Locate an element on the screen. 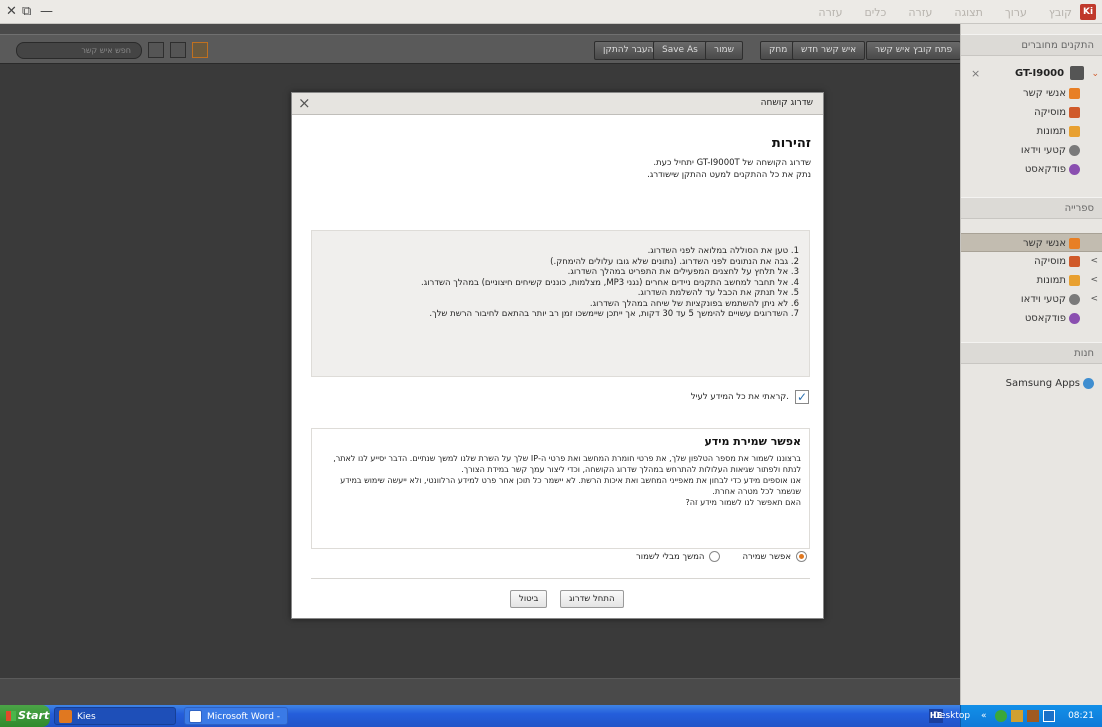  clock: 08:21 is located at coordinates (1081, 716).